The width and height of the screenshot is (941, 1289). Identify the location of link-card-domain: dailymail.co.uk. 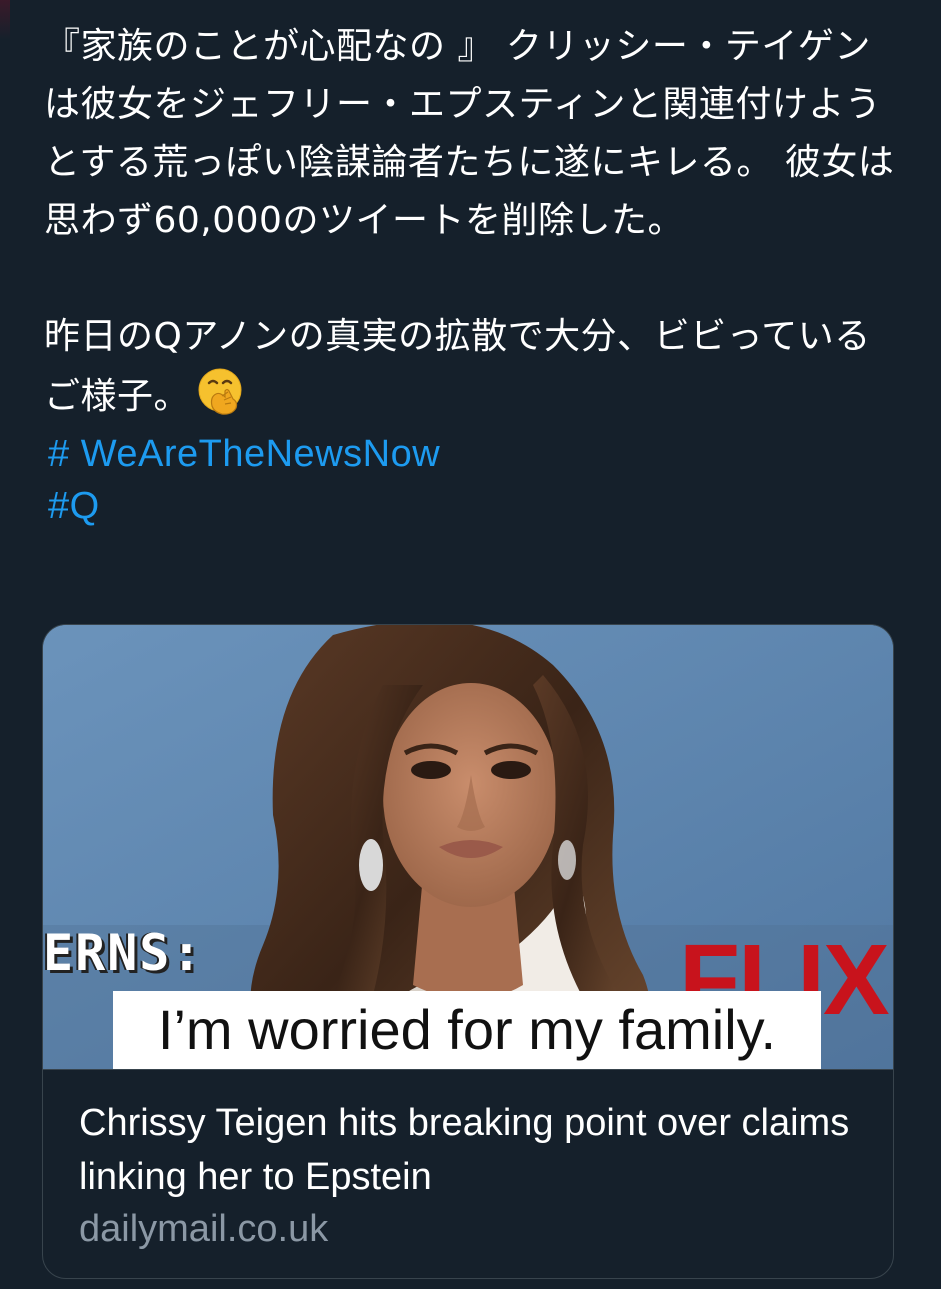
(204, 1229).